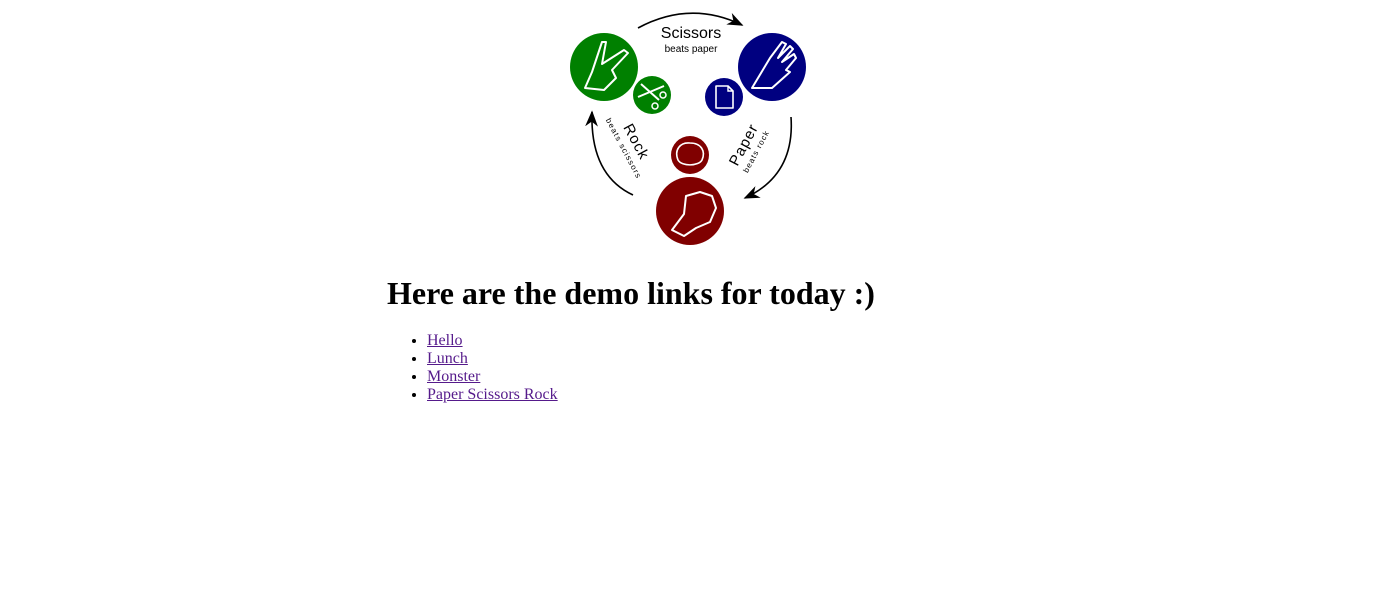 The image size is (1400, 600). I want to click on link-monster: Monster, so click(453, 376).